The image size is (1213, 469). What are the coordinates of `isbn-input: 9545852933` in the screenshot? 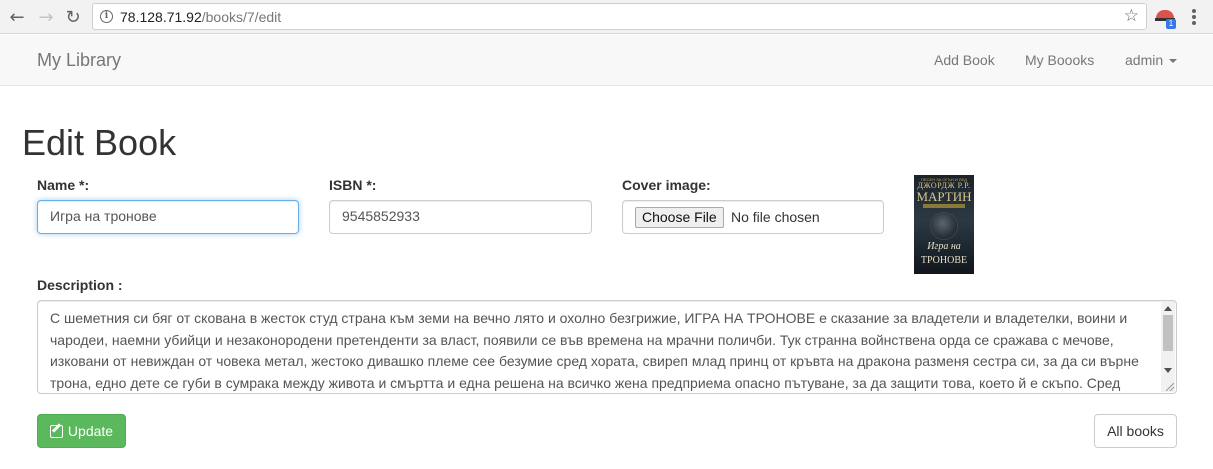 It's located at (460, 217).